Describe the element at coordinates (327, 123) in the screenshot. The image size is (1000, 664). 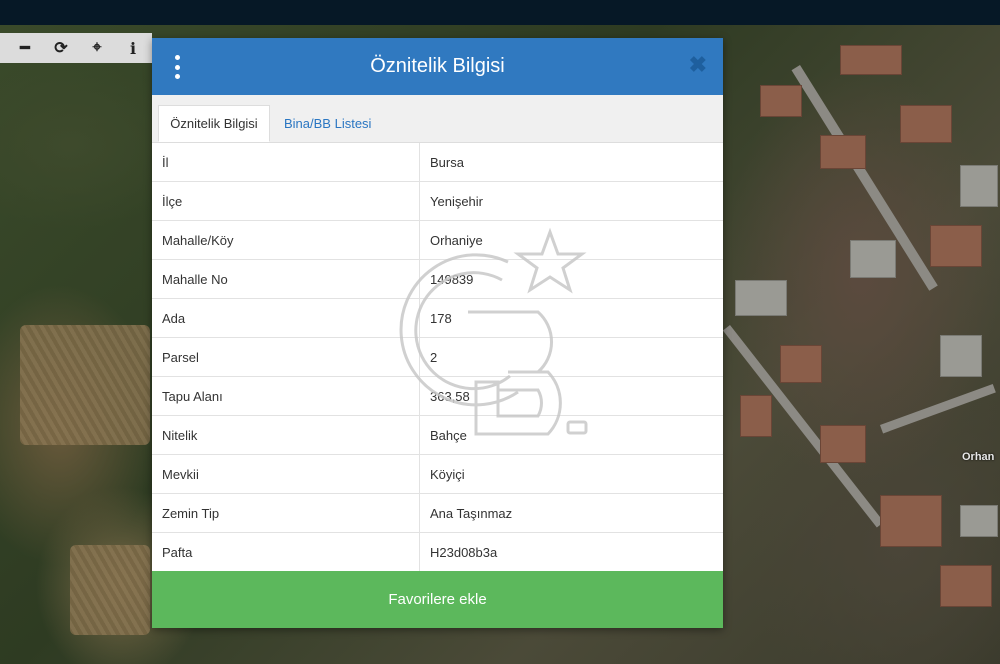
I see `tab-building-list: Bina/BB Listesi` at that location.